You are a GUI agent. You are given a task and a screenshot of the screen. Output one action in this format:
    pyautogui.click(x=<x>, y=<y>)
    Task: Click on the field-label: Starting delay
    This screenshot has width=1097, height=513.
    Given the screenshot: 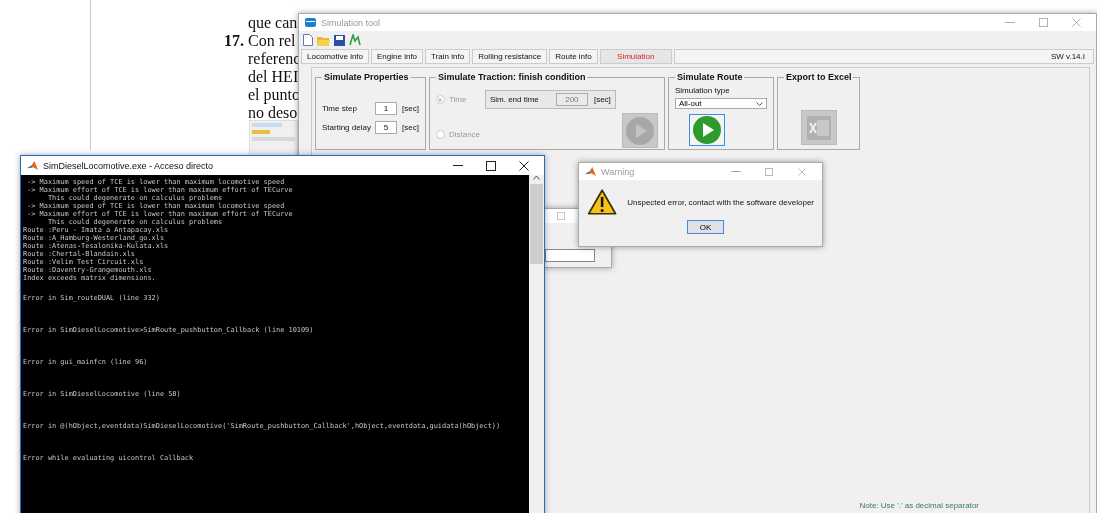 What is the action you would take?
    pyautogui.click(x=346, y=127)
    